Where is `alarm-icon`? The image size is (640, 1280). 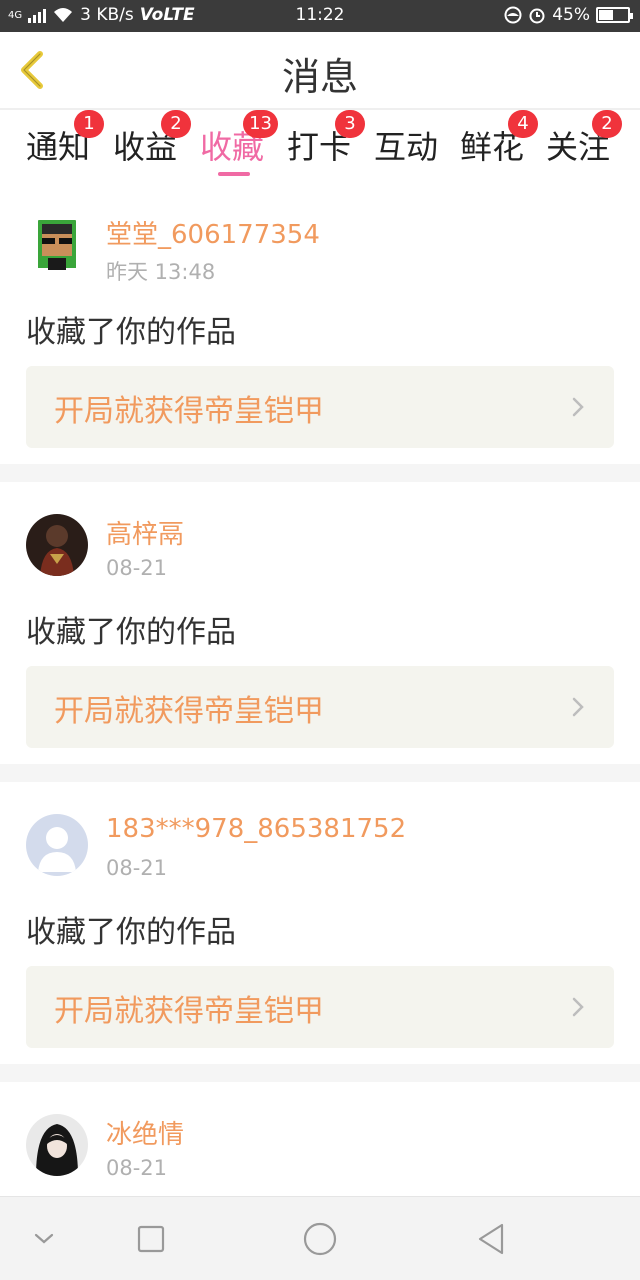 alarm-icon is located at coordinates (537, 16).